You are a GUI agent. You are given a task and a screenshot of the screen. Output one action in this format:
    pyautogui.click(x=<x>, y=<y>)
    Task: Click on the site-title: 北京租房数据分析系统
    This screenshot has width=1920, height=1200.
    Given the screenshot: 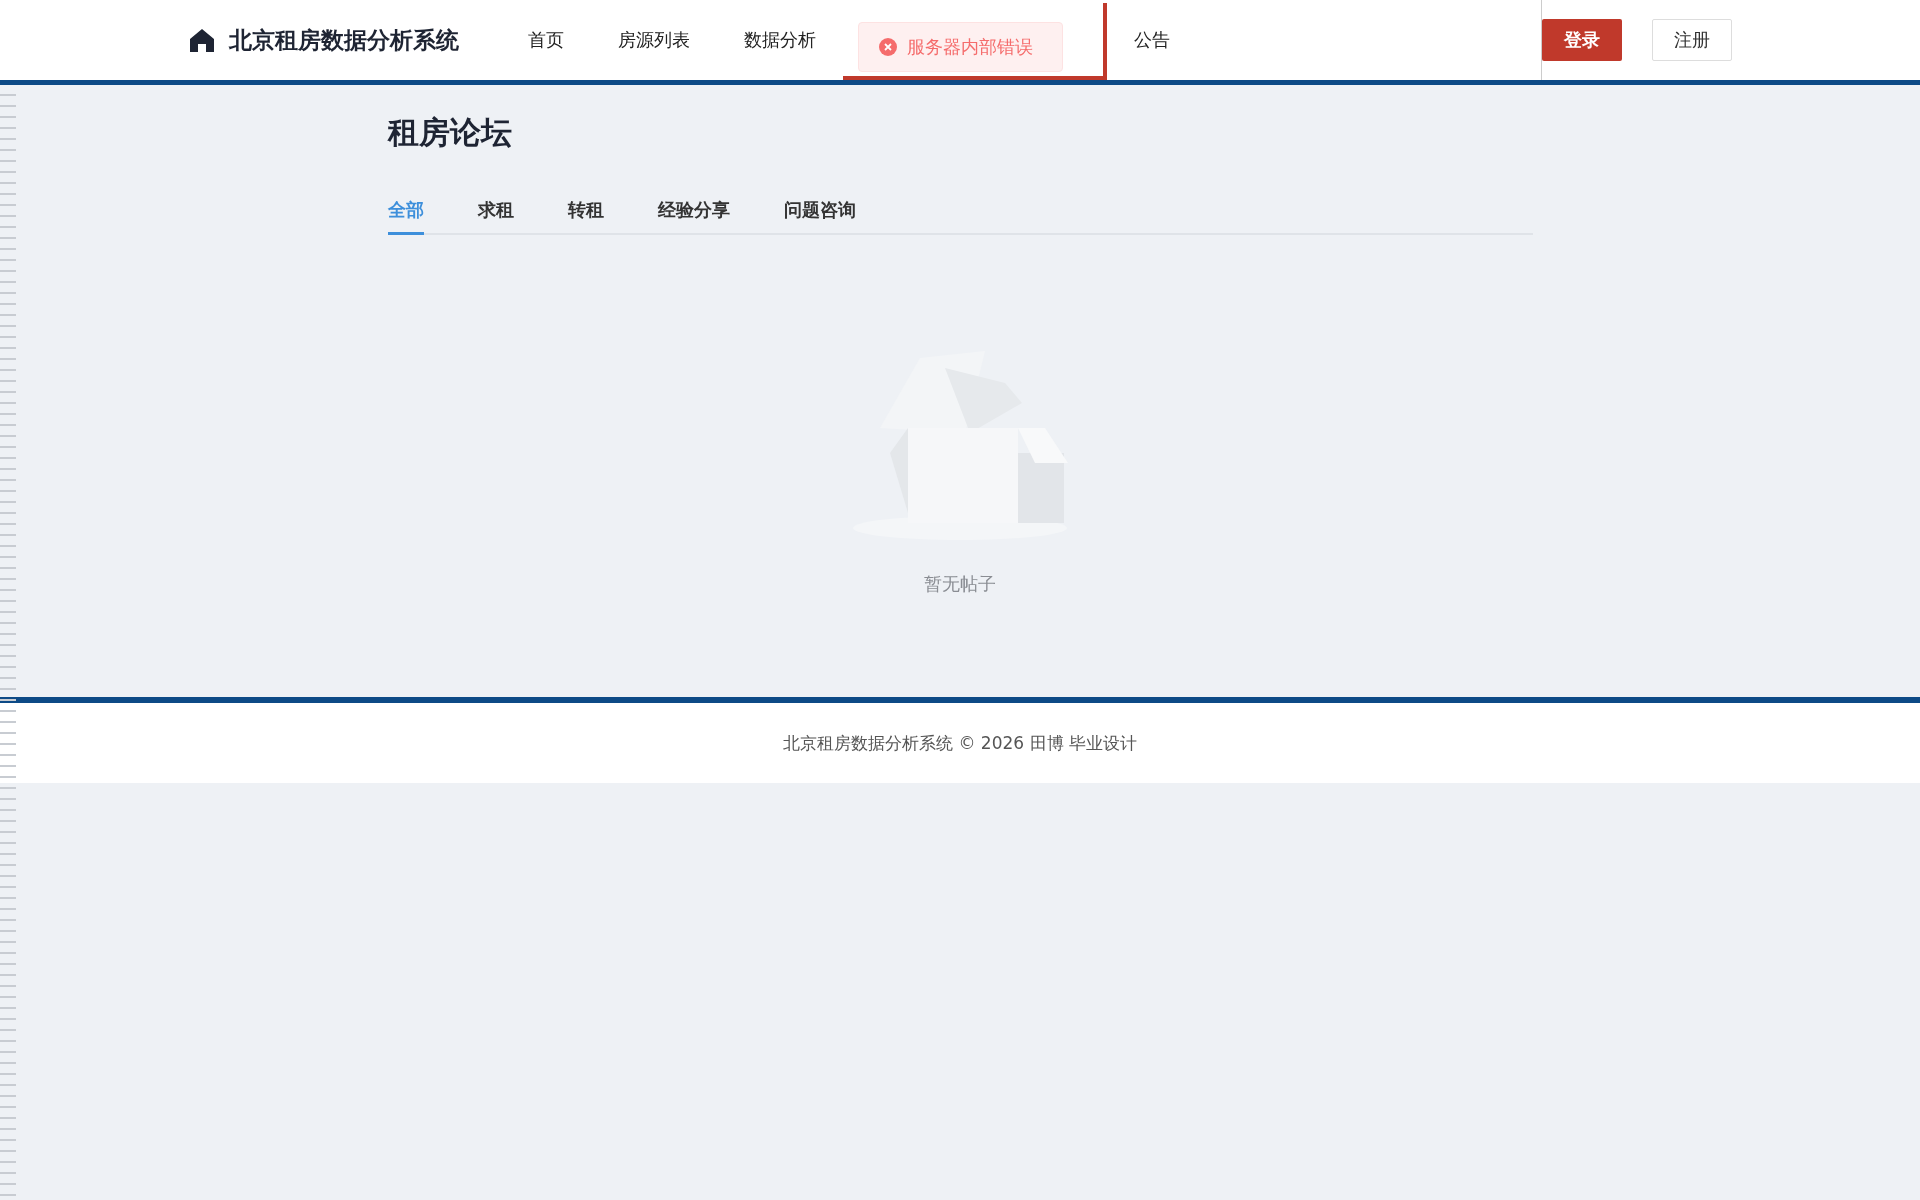 What is the action you would take?
    pyautogui.click(x=343, y=40)
    